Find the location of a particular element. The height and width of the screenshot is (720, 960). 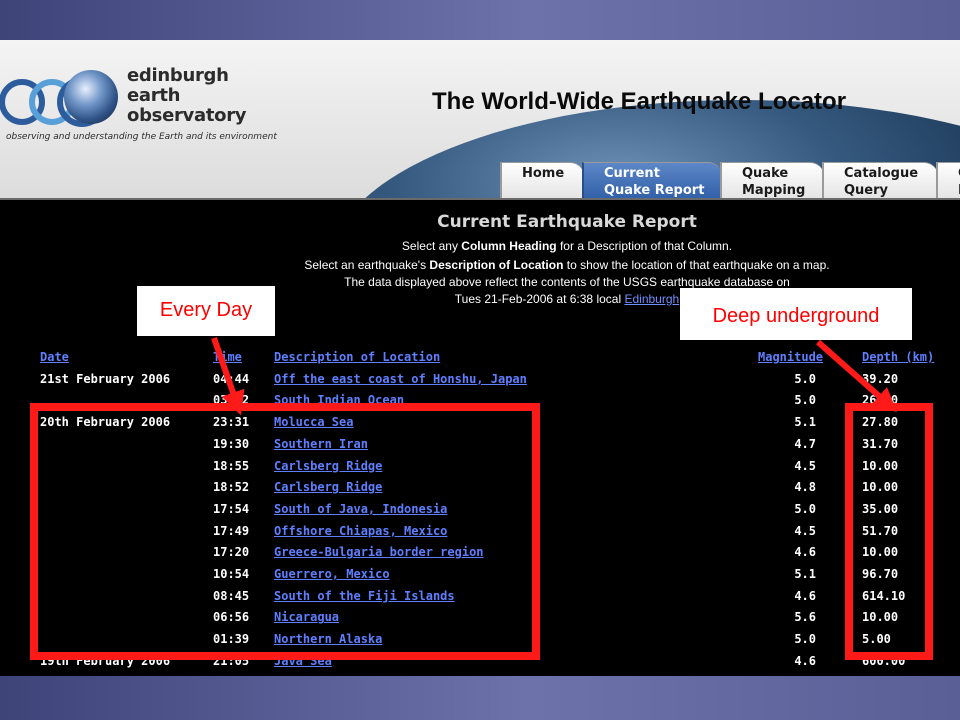

logo-word-edinburgh: edinburgh is located at coordinates (178, 75).